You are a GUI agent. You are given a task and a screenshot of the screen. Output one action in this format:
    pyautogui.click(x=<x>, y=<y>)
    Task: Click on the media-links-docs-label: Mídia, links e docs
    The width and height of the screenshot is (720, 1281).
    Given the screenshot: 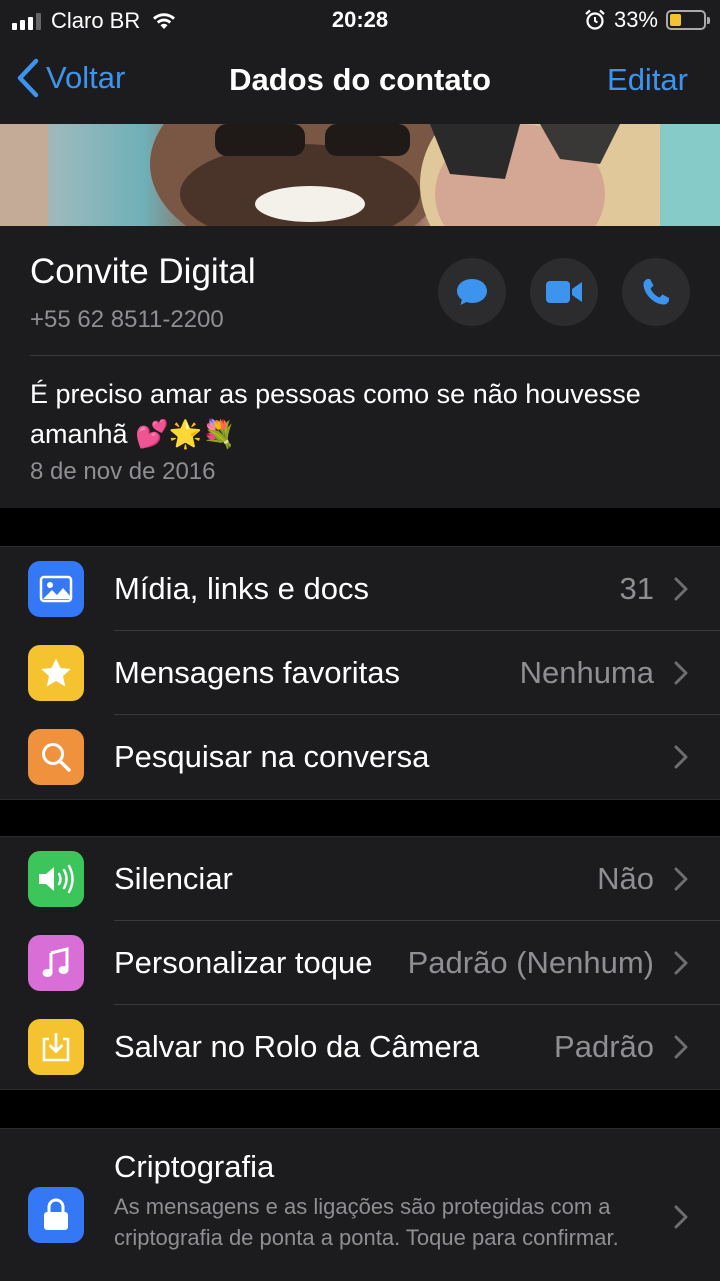 What is the action you would take?
    pyautogui.click(x=241, y=588)
    